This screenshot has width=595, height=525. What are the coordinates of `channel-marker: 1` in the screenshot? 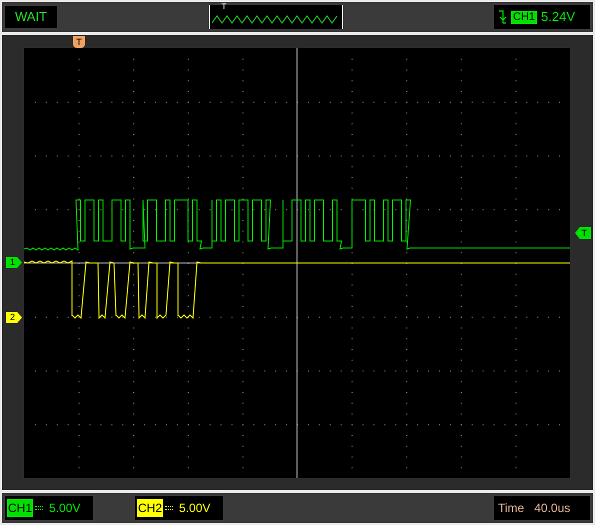 It's located at (14, 262).